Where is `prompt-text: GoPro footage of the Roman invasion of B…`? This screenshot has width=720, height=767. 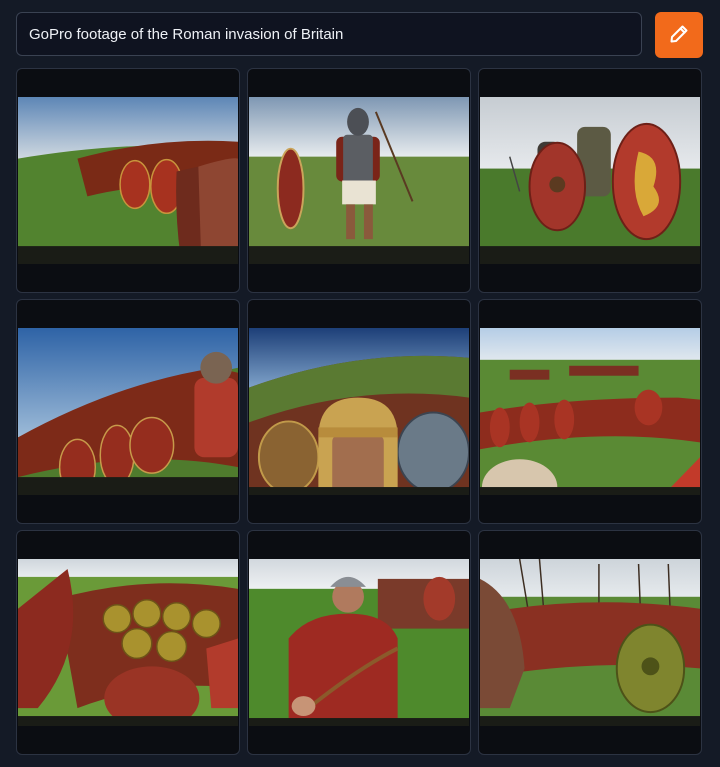 prompt-text: GoPro footage of the Roman invasion of B… is located at coordinates (186, 34).